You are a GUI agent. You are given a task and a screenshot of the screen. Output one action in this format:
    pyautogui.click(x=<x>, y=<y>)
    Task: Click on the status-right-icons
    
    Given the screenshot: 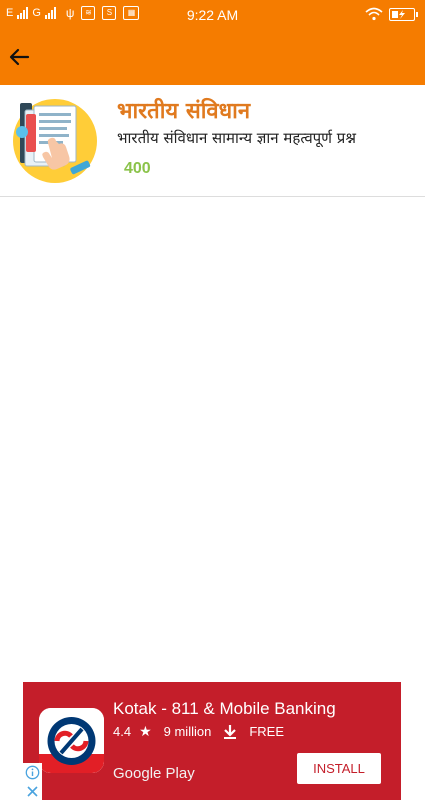 What is the action you would take?
    pyautogui.click(x=391, y=14)
    